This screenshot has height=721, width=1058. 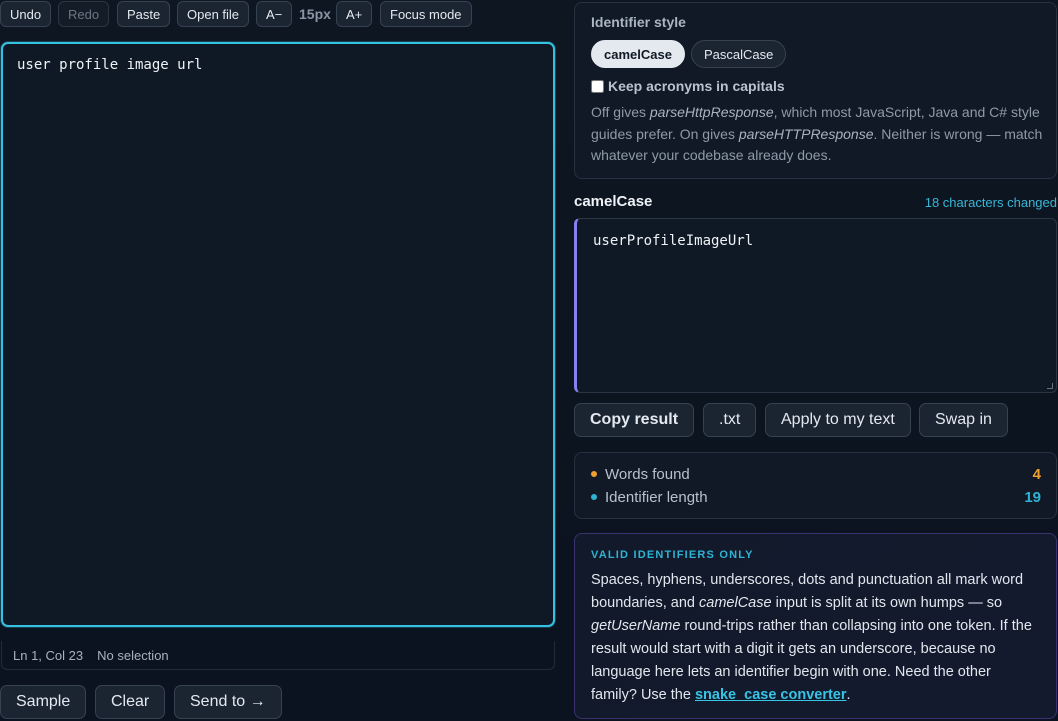 What do you see at coordinates (278, 655) in the screenshot?
I see `editor-status-bar: Ln 1, Col 23 No selection` at bounding box center [278, 655].